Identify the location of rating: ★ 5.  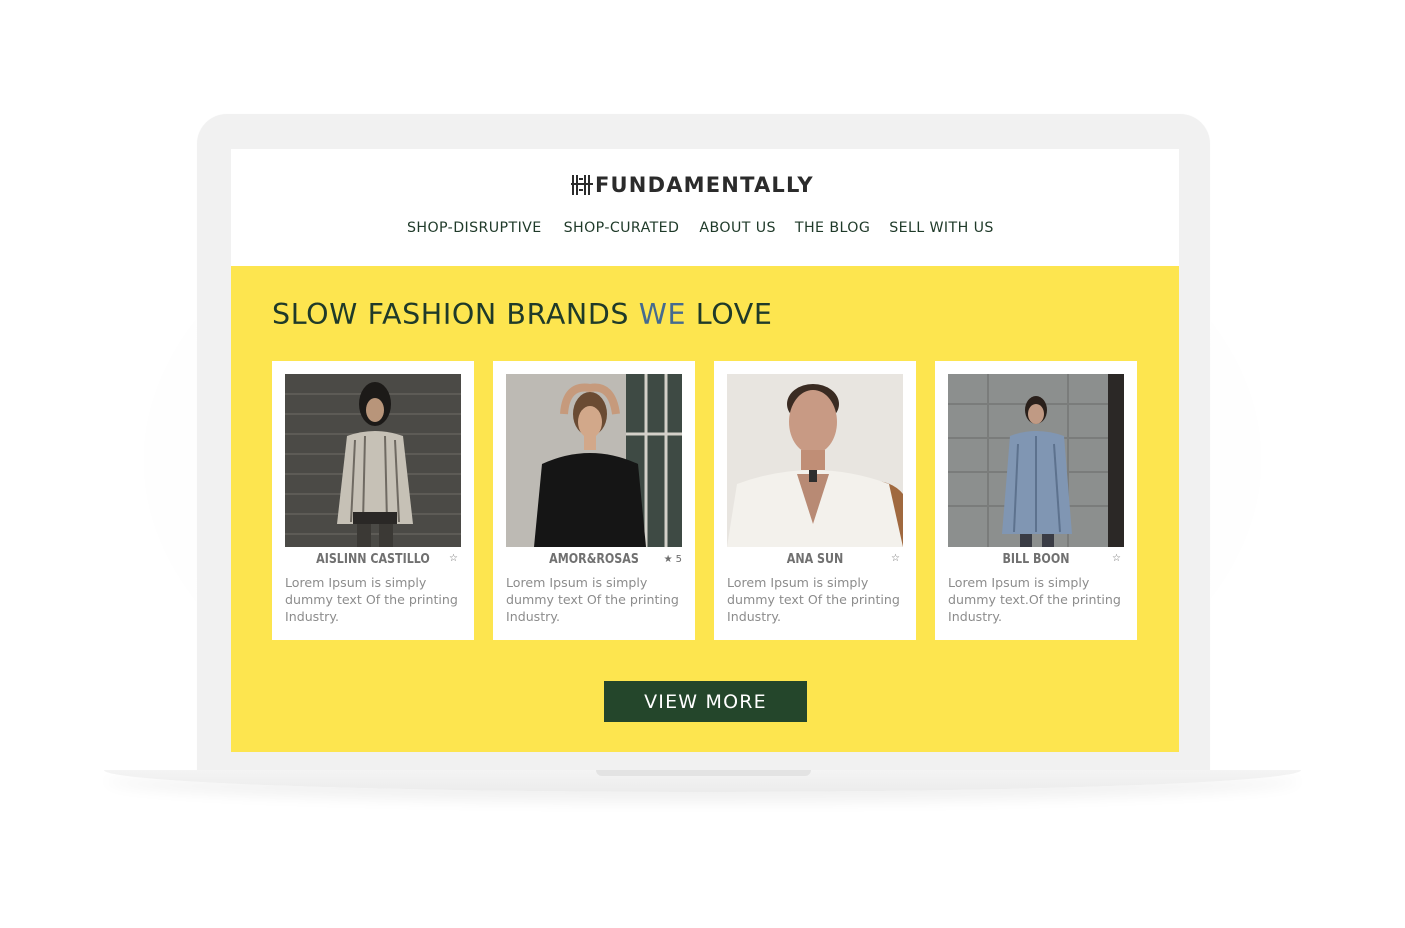
(673, 559).